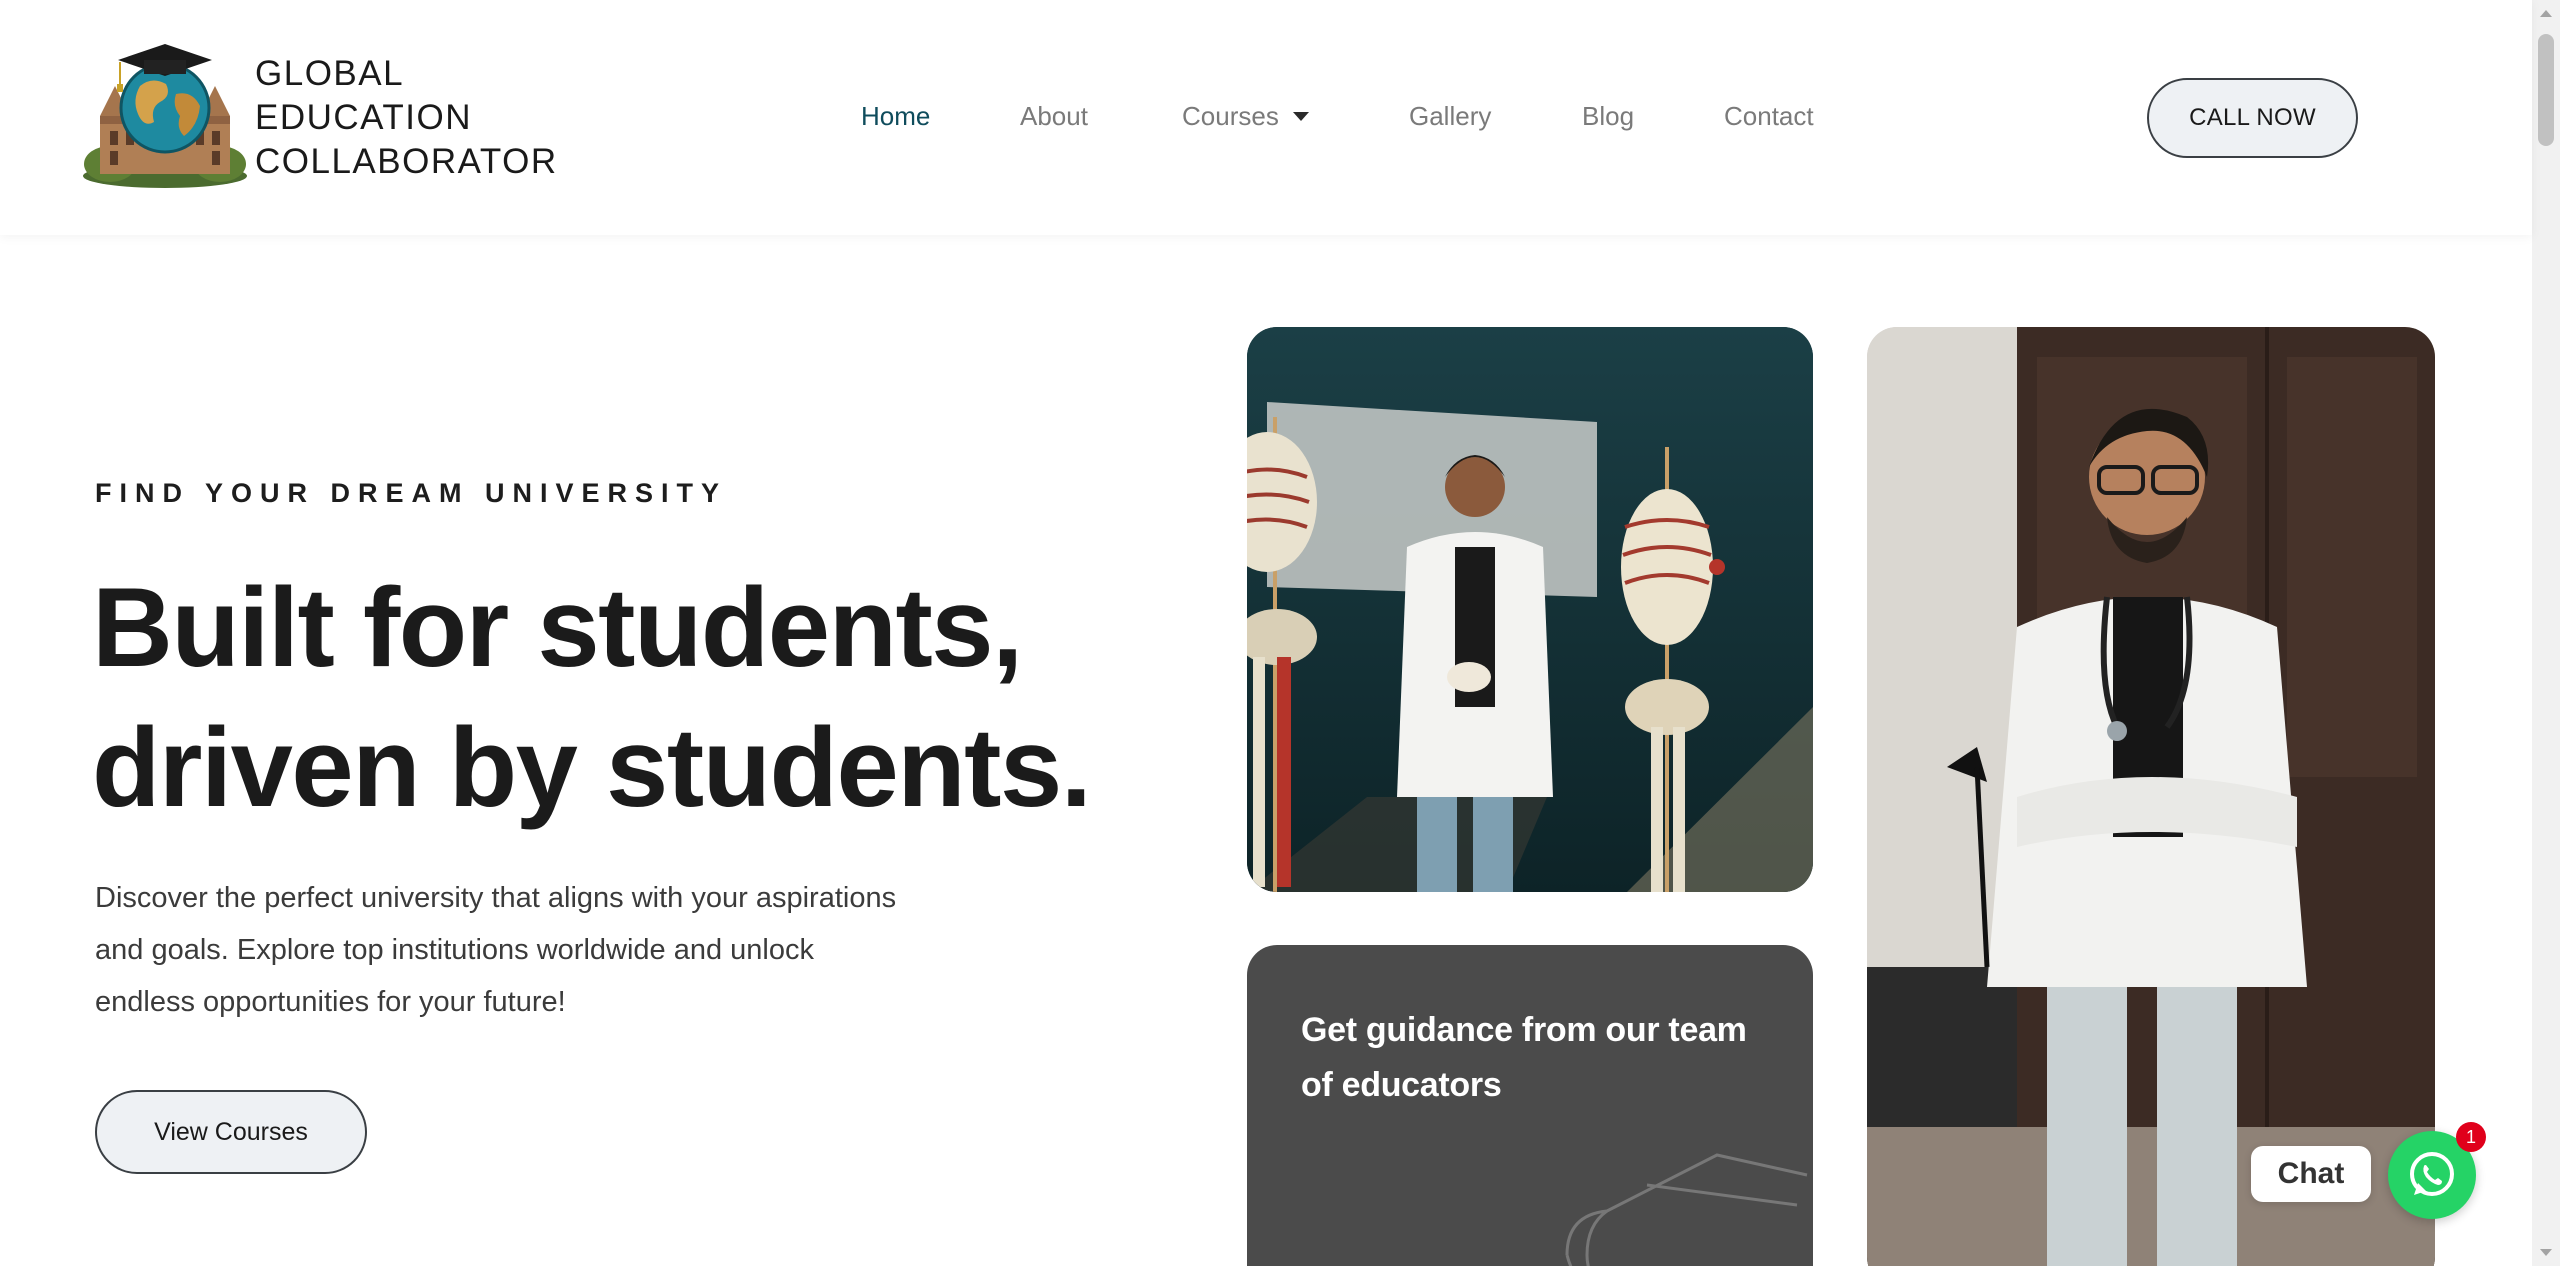 The width and height of the screenshot is (2560, 1266). What do you see at coordinates (364, 117) in the screenshot?
I see `brand-line-2: EDUCATION` at bounding box center [364, 117].